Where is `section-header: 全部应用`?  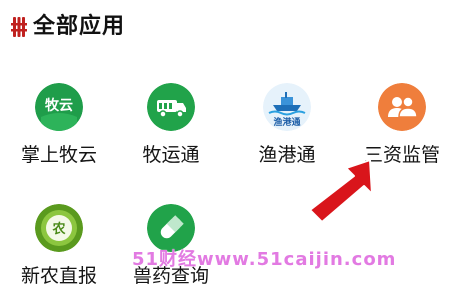
section-header: 全部应用 is located at coordinates (68, 27).